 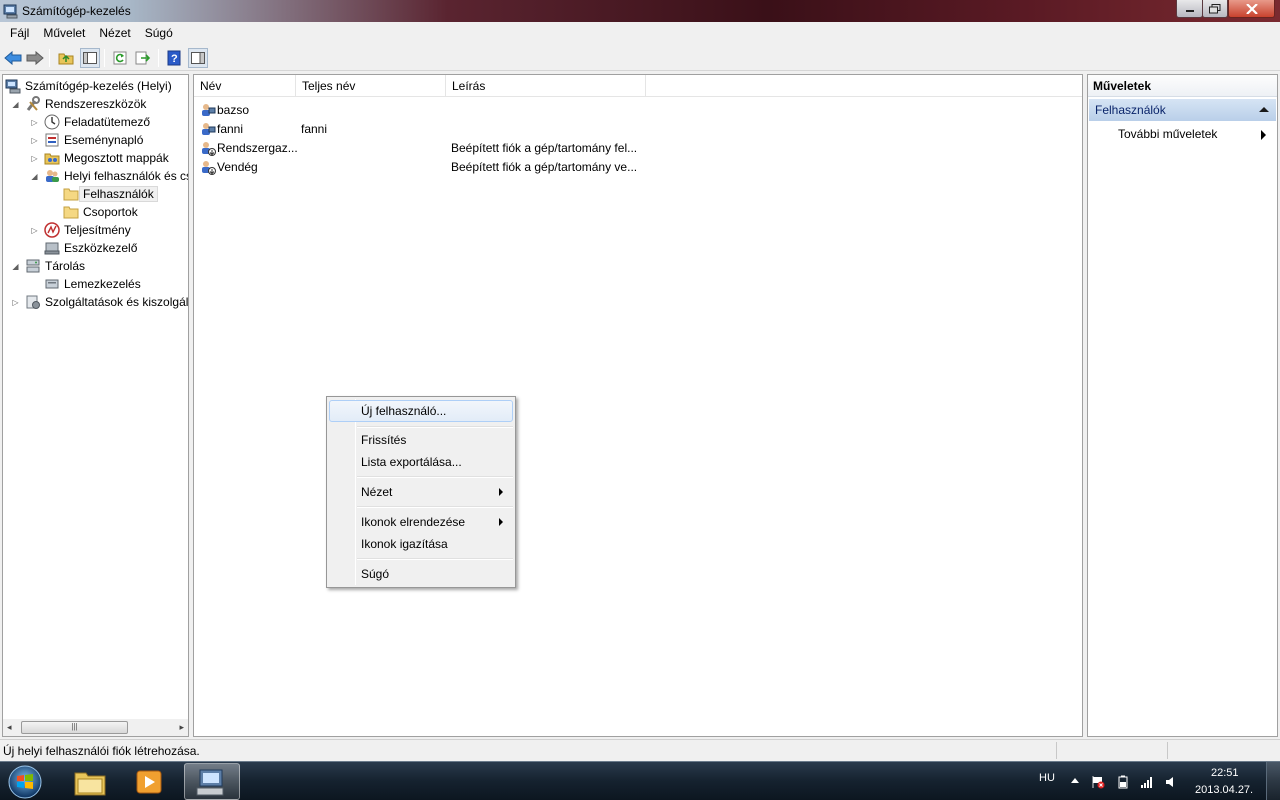 What do you see at coordinates (99, 302) in the screenshot?
I see `tree-node-services-applications: ▷ Szolgáltatások és kiszolgáló` at bounding box center [99, 302].